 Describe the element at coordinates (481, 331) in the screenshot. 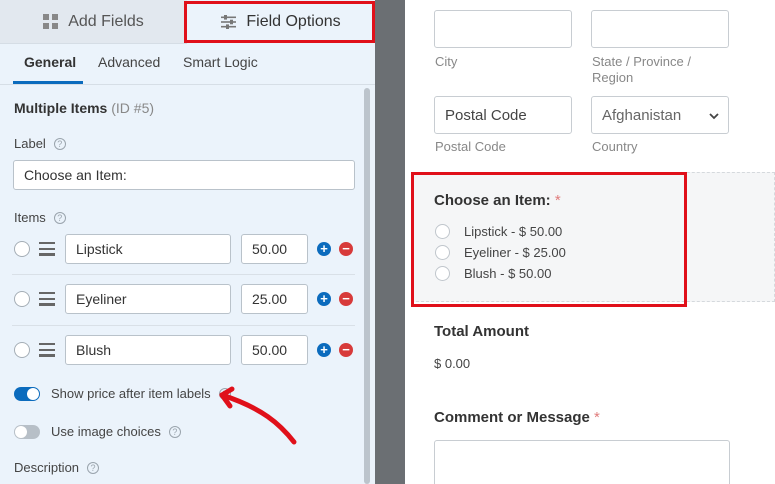

I see `total-amount-title: Total Amount` at that location.